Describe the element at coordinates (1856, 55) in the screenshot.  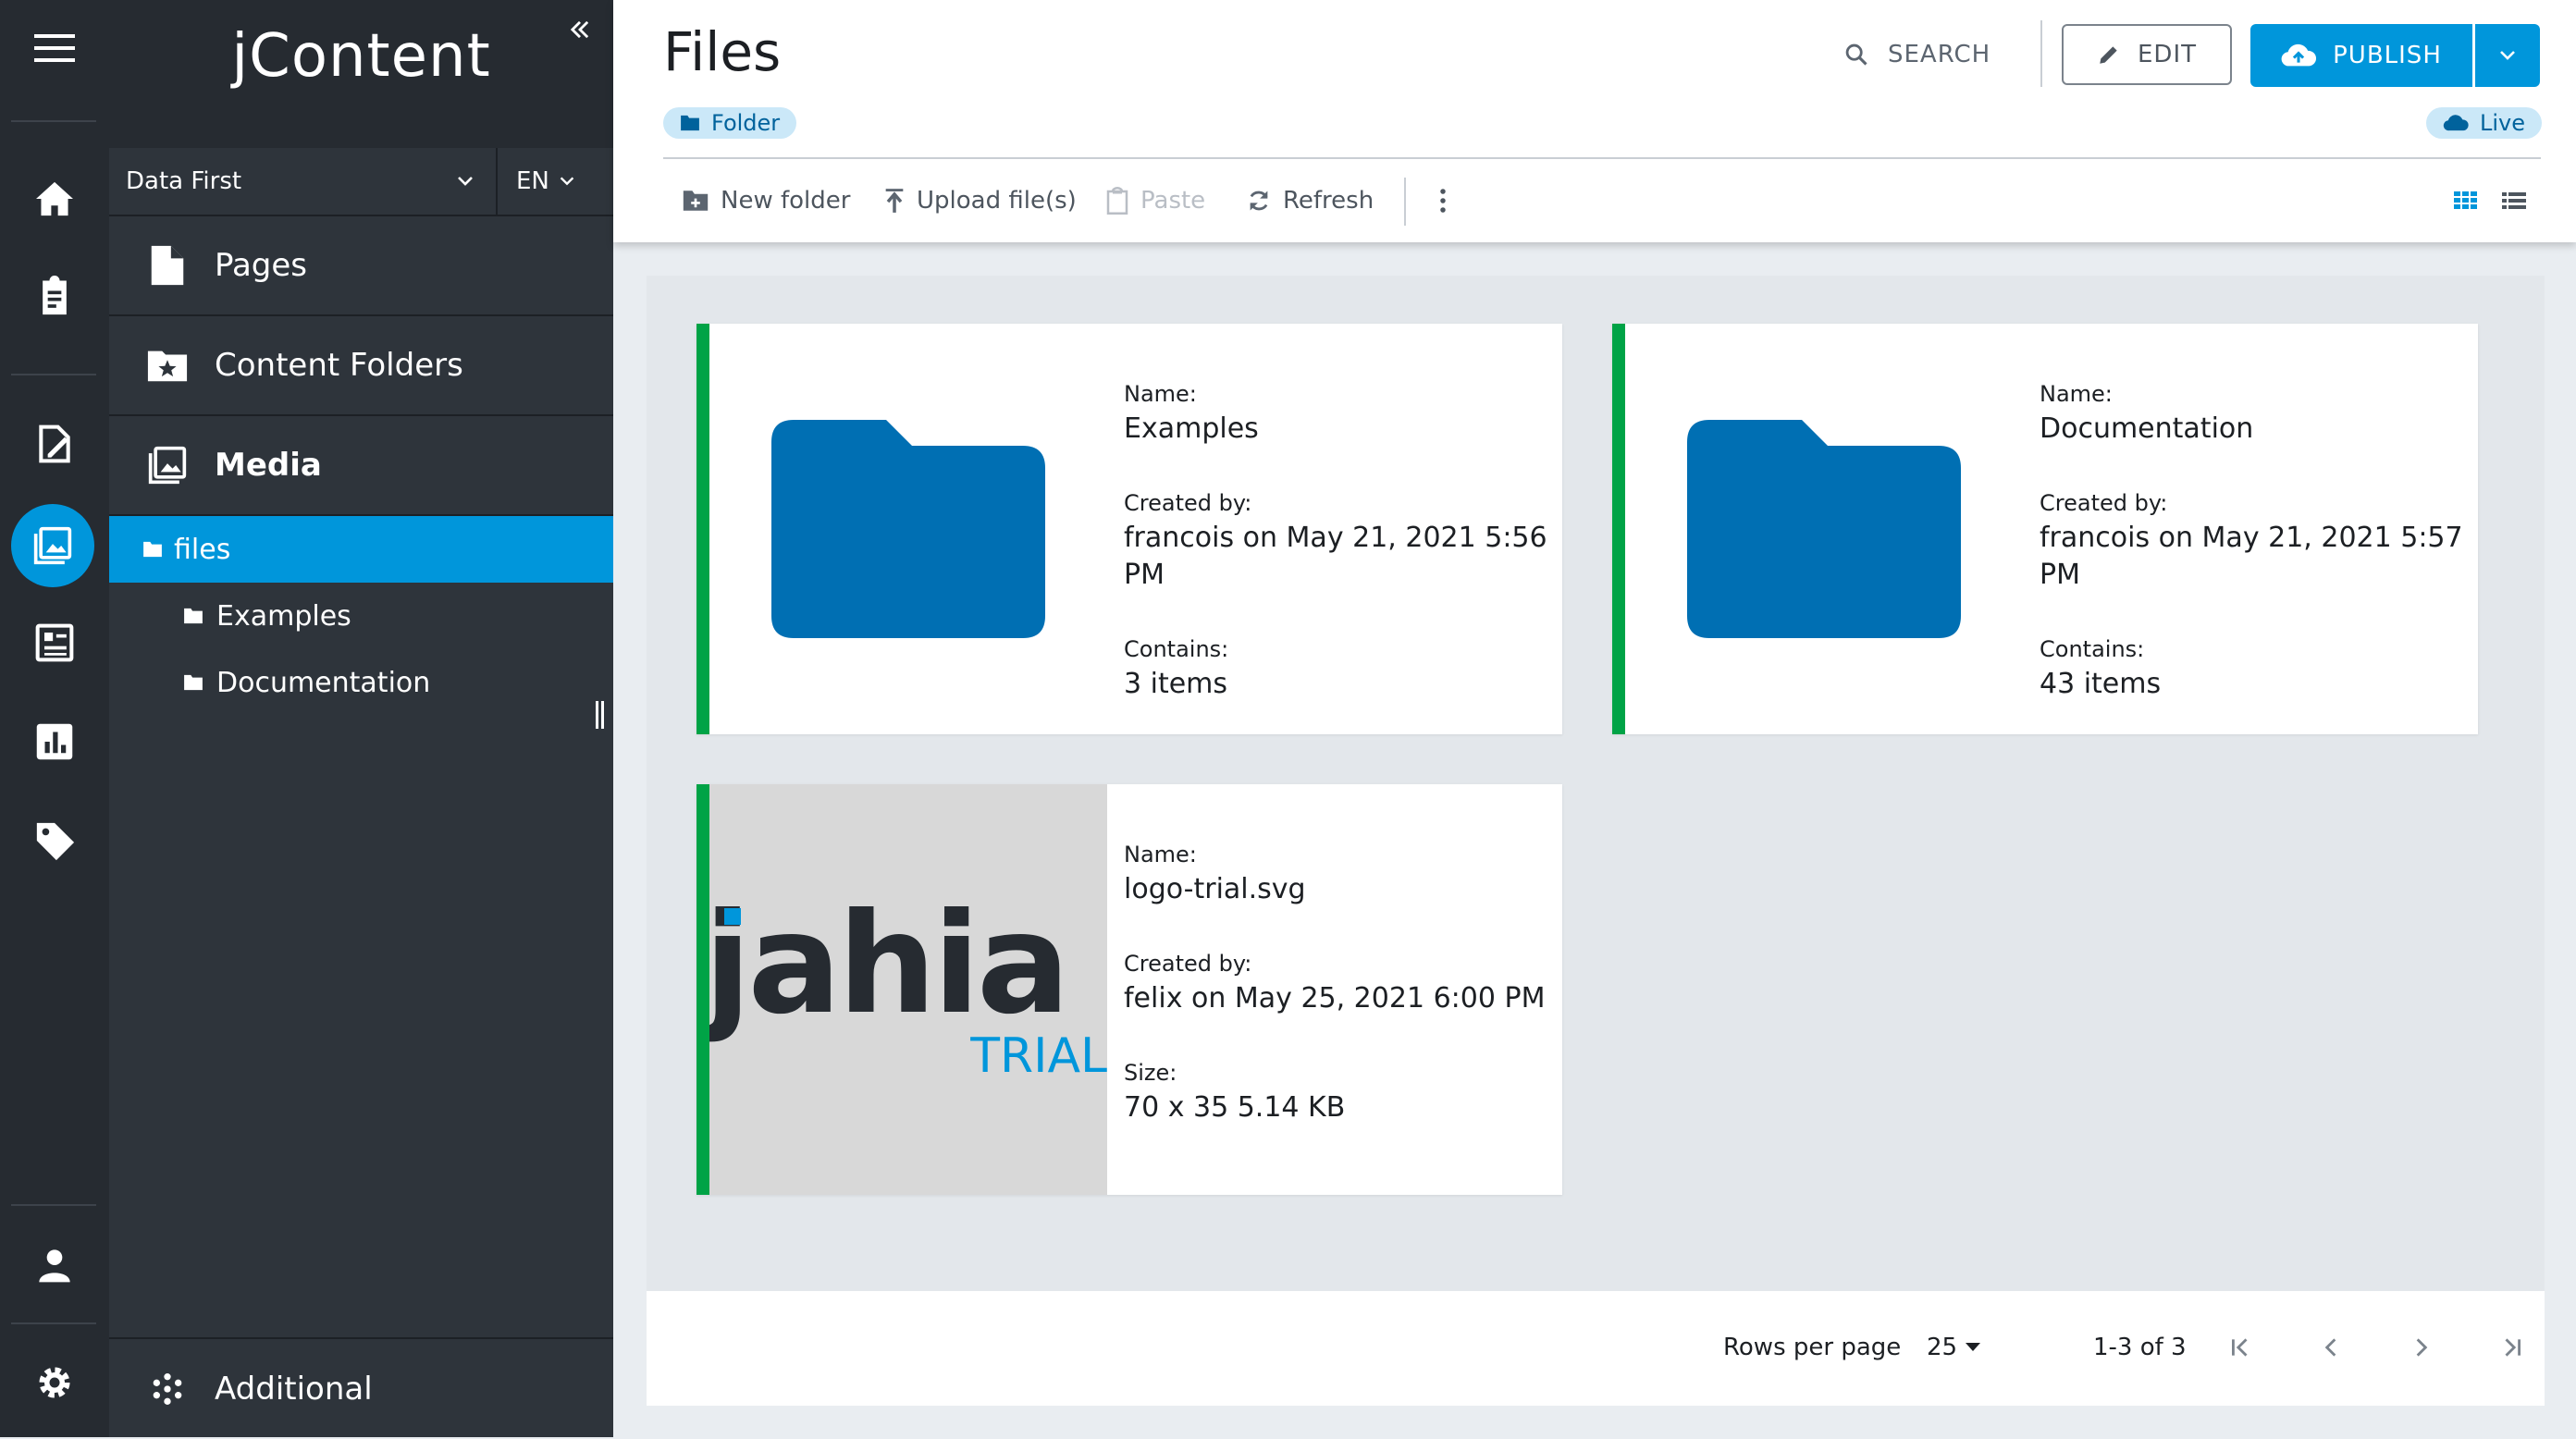
I see `search-icon` at that location.